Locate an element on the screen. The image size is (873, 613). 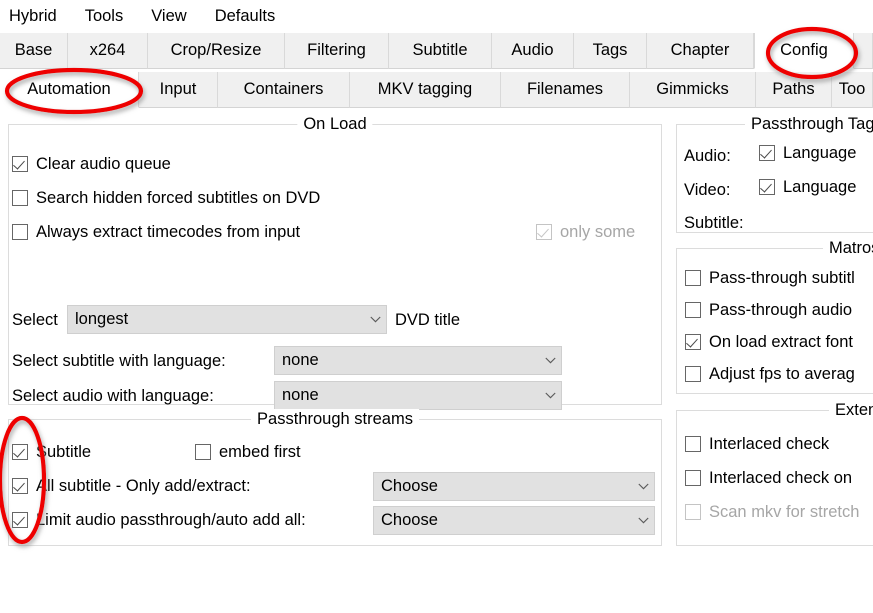
checkbox-search-hidden-forced-subtitles: Search hidden forced subtitles on DVD is located at coordinates (166, 198).